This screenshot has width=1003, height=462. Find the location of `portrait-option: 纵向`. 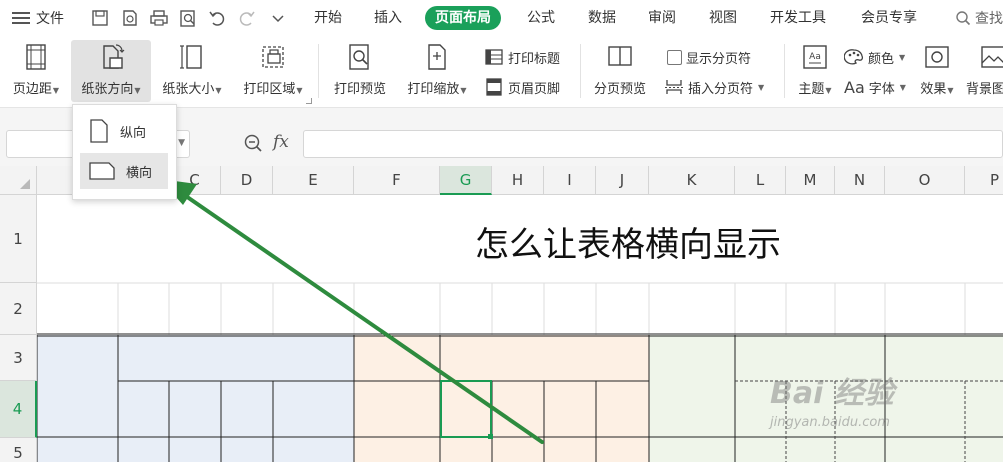

portrait-option: 纵向 is located at coordinates (124, 131).